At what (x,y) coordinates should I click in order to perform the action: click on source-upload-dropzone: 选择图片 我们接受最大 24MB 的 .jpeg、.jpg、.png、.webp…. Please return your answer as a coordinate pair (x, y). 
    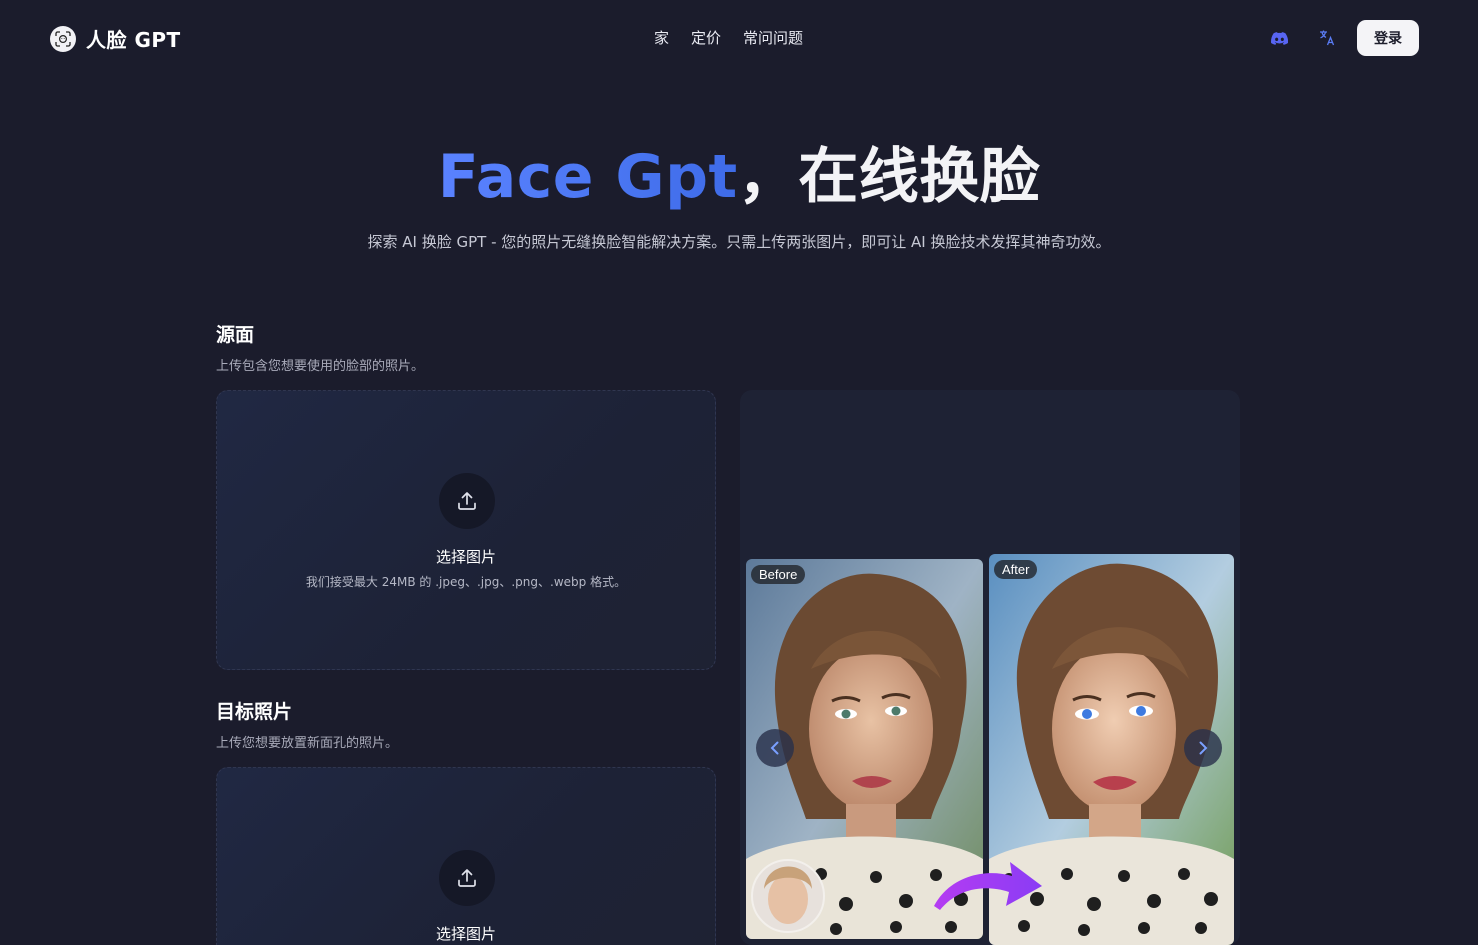
    Looking at the image, I should click on (466, 530).